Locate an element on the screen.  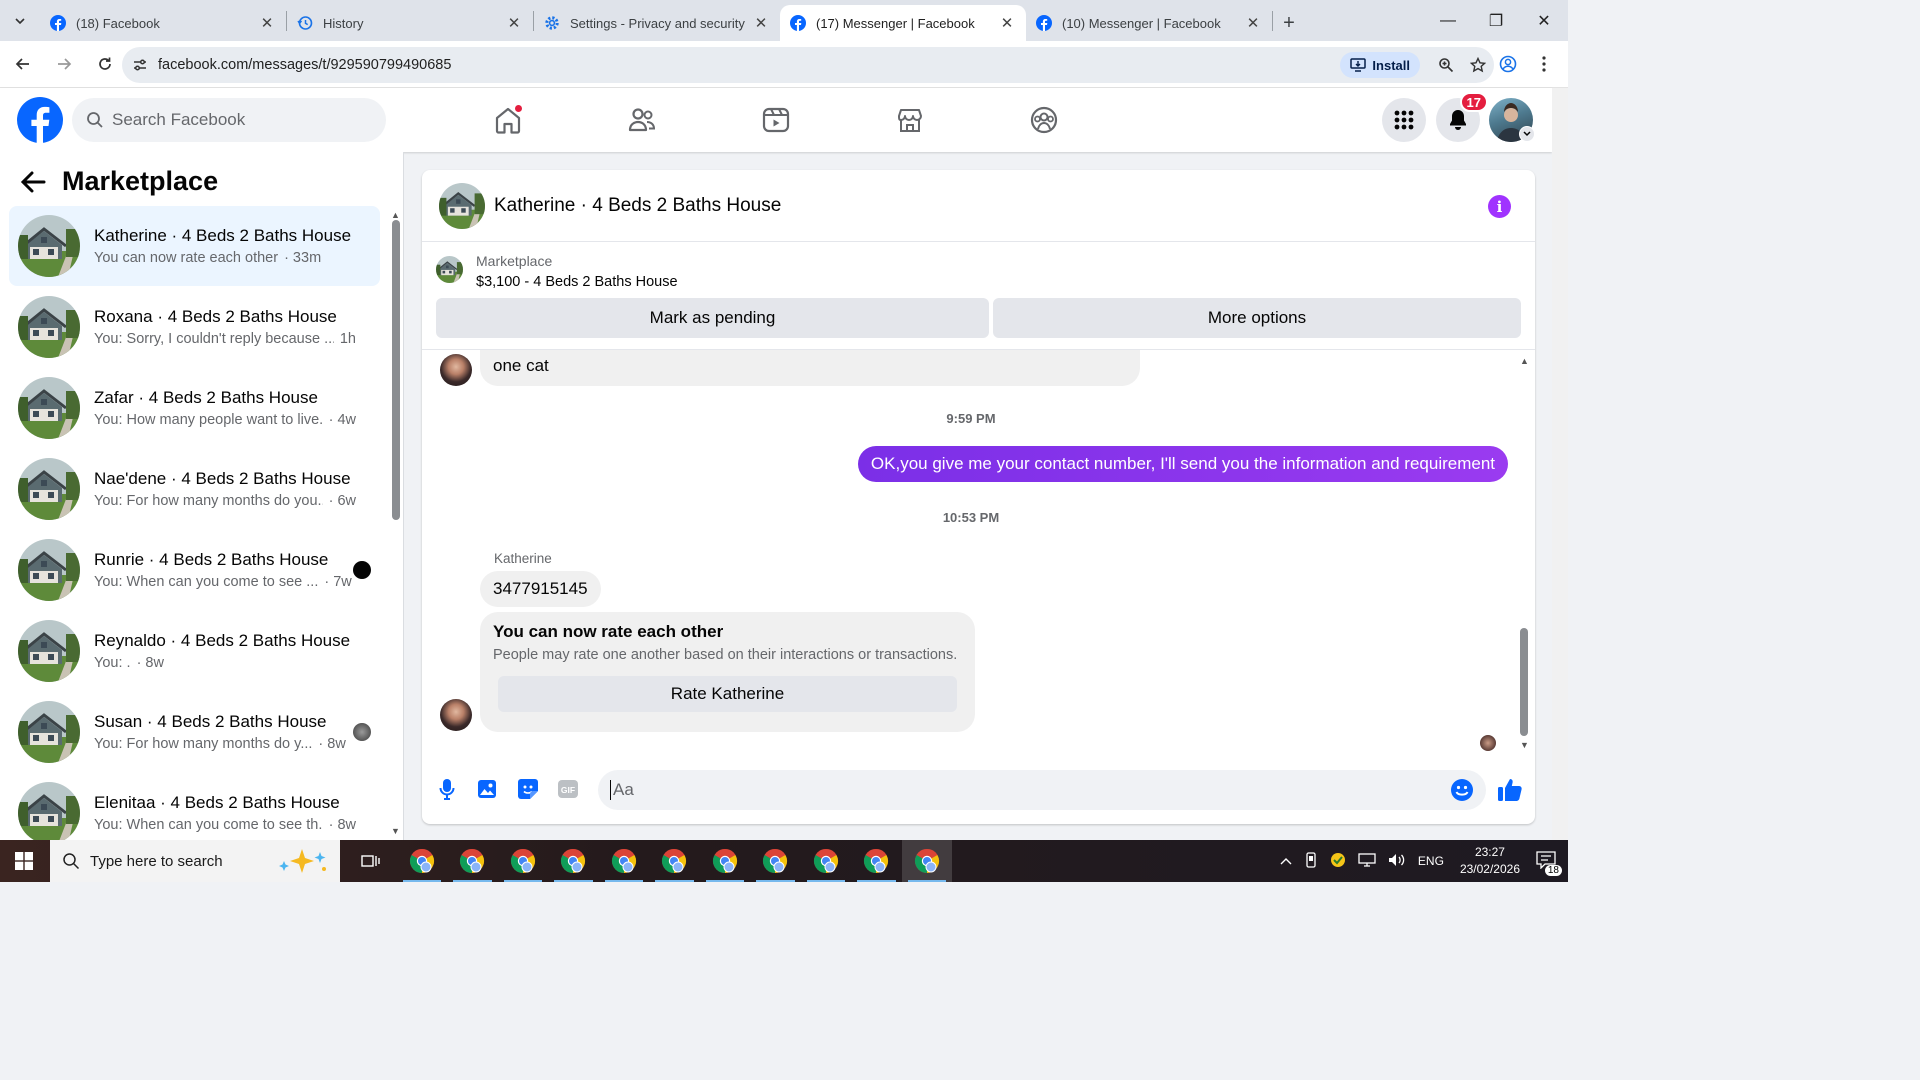
thread-scrollbar is located at coordinates (1524, 682).